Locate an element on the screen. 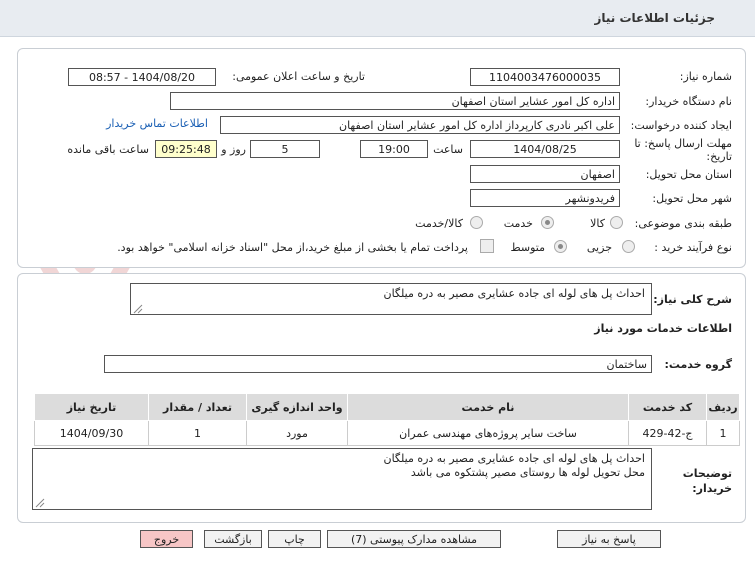  services-section-title: اطلاعات خدمات مورد نیاز is located at coordinates (663, 328).